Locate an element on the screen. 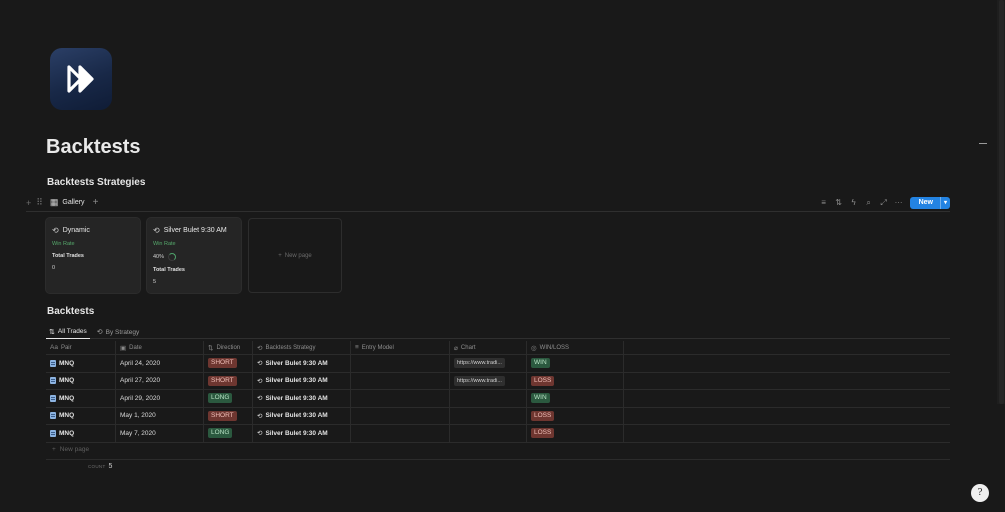  tab-label: All Trades is located at coordinates (72, 331).